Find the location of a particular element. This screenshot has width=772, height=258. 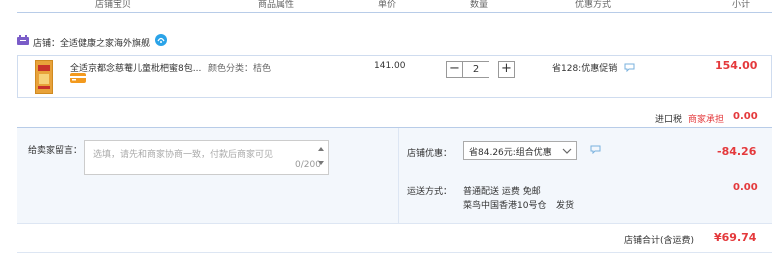

message-label: 给卖家留言： is located at coordinates (55, 151).